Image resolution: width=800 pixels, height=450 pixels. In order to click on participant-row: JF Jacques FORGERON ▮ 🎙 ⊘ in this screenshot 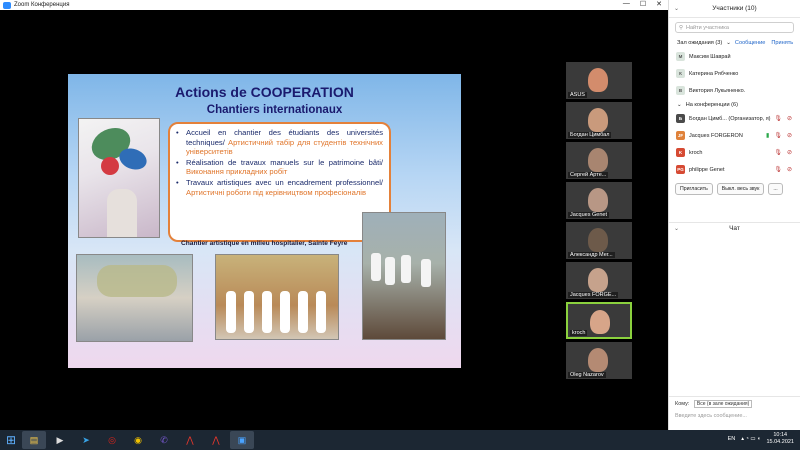, I will do `click(734, 135)`.